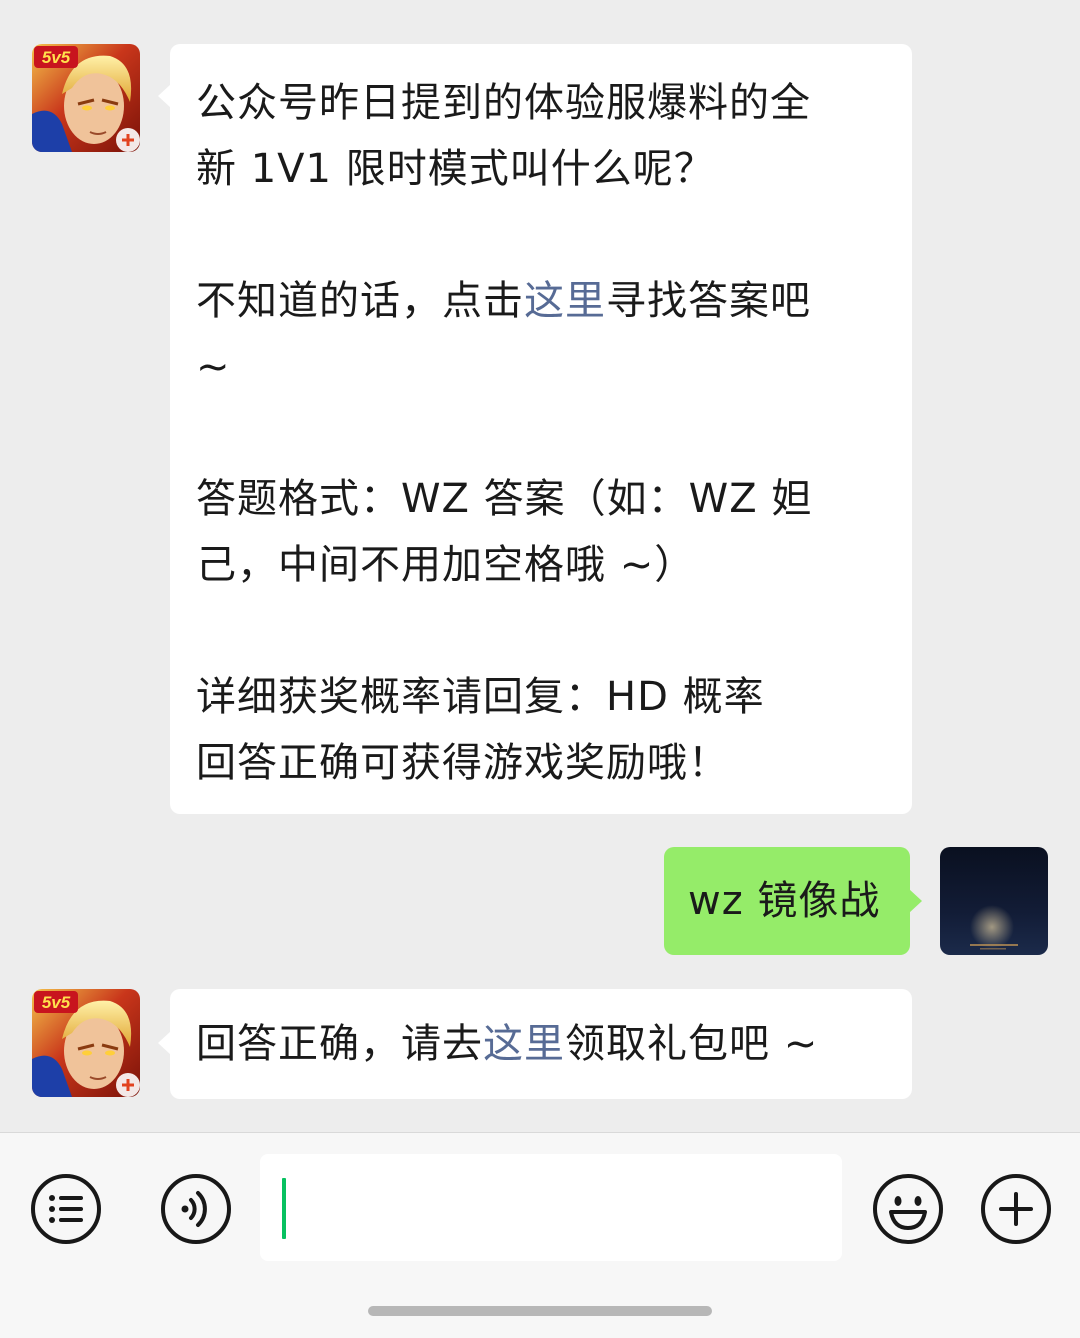 This screenshot has height=1338, width=1080. I want to click on message-line: 详细获奖概率请回复：HD 概率, so click(480, 697).